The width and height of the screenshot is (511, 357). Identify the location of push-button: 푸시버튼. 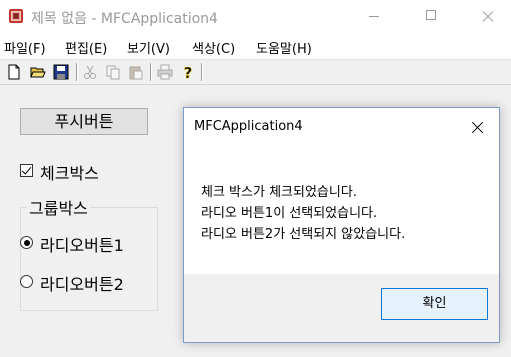
(84, 121).